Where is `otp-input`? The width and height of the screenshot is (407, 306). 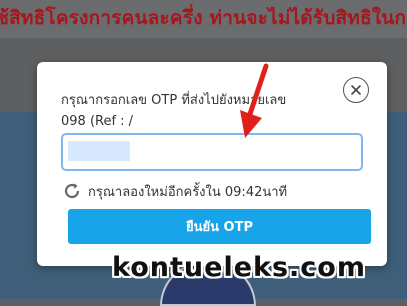 otp-input is located at coordinates (212, 152).